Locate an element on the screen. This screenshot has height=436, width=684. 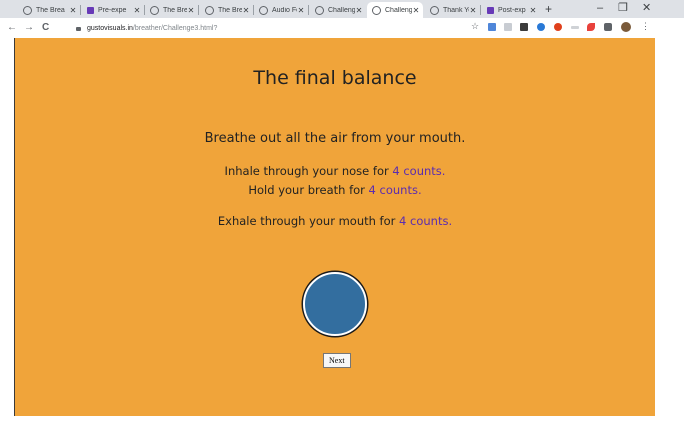
browser-tab: Audio Fe✕ is located at coordinates (281, 10).